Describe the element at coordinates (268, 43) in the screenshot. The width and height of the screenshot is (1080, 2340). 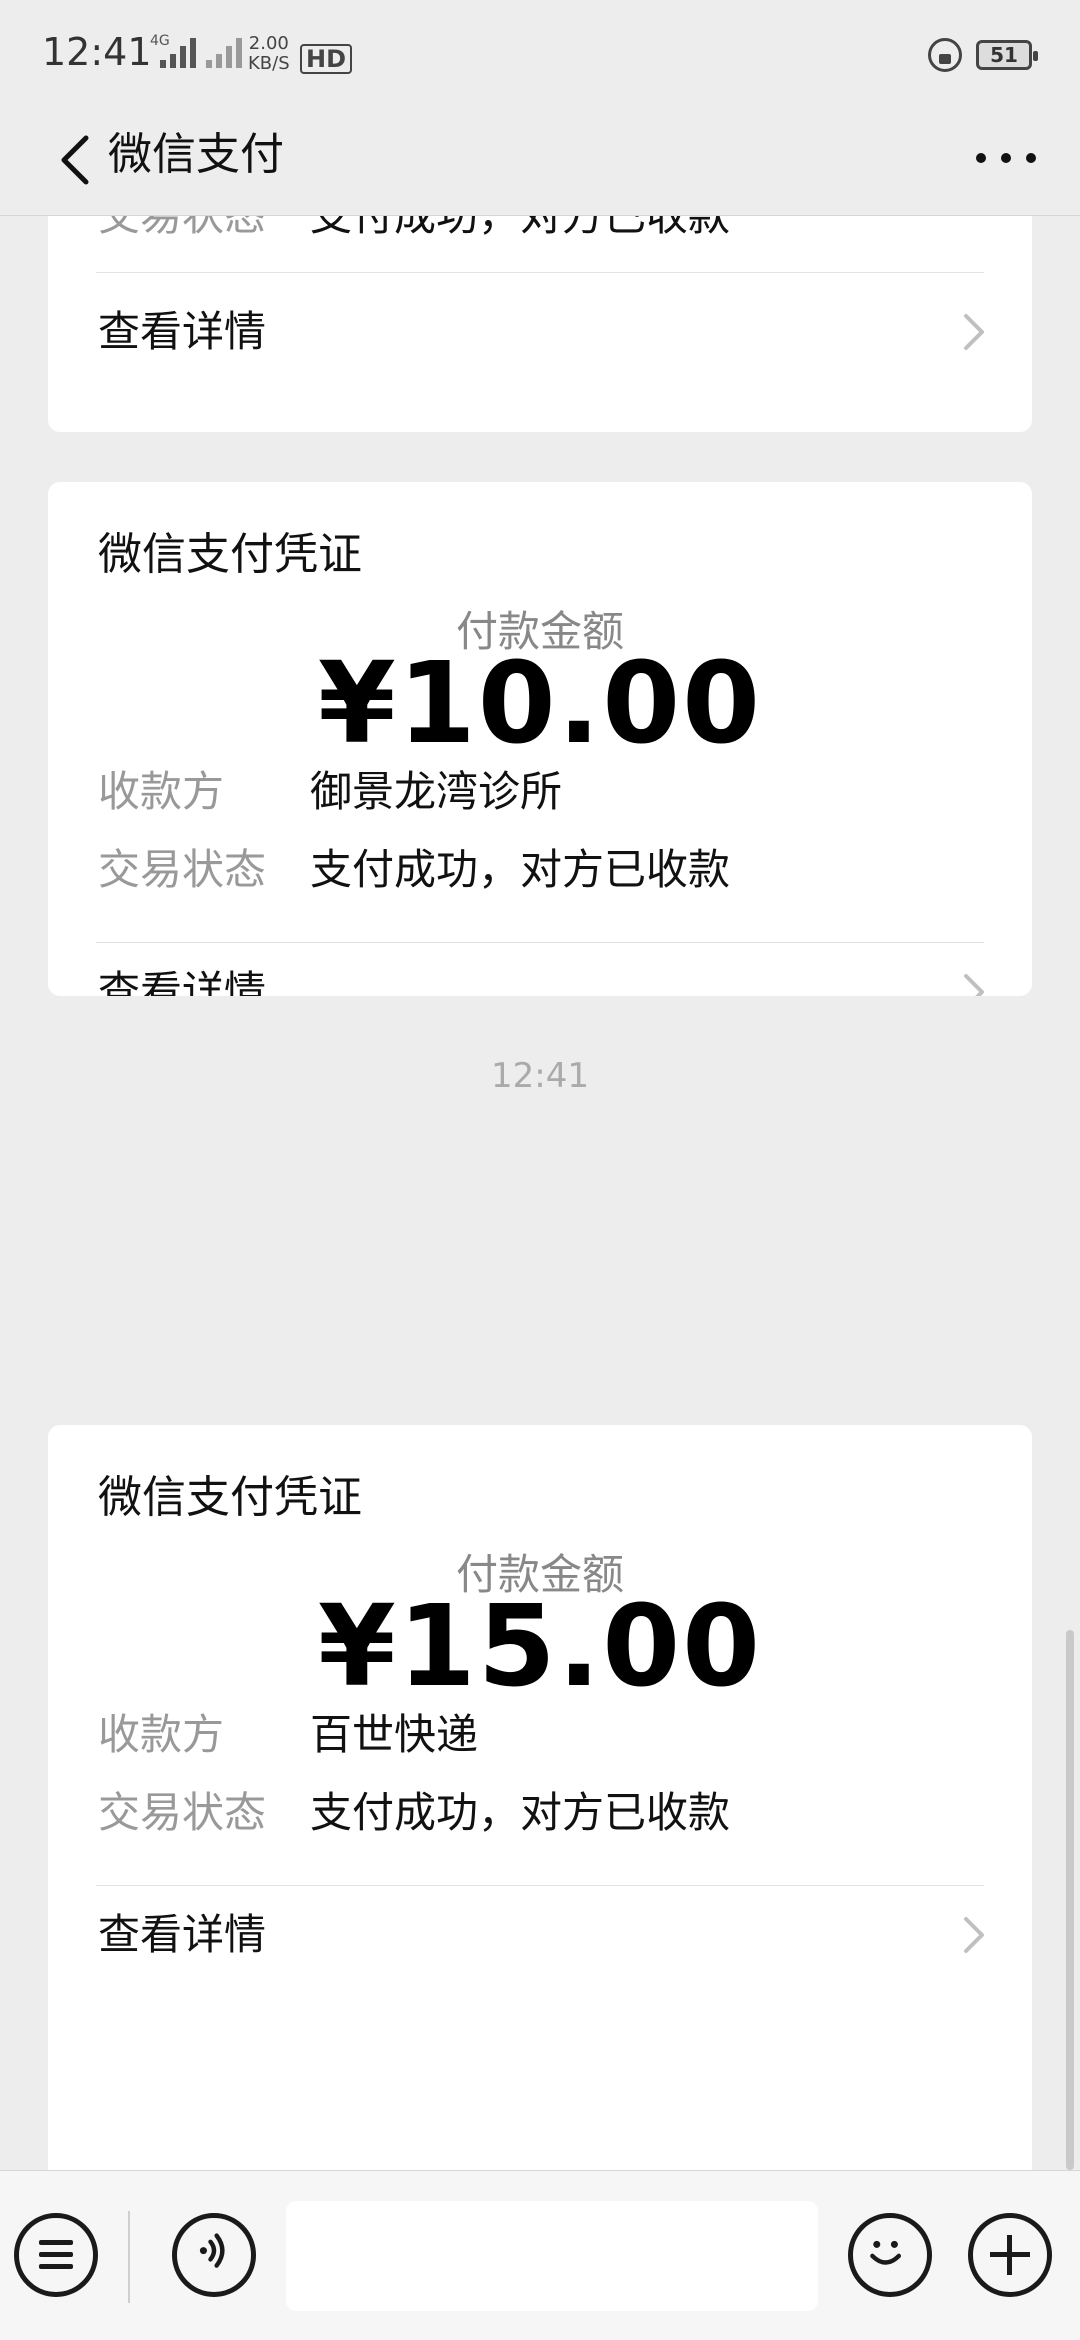
I see `network-speed-value: 2.00` at that location.